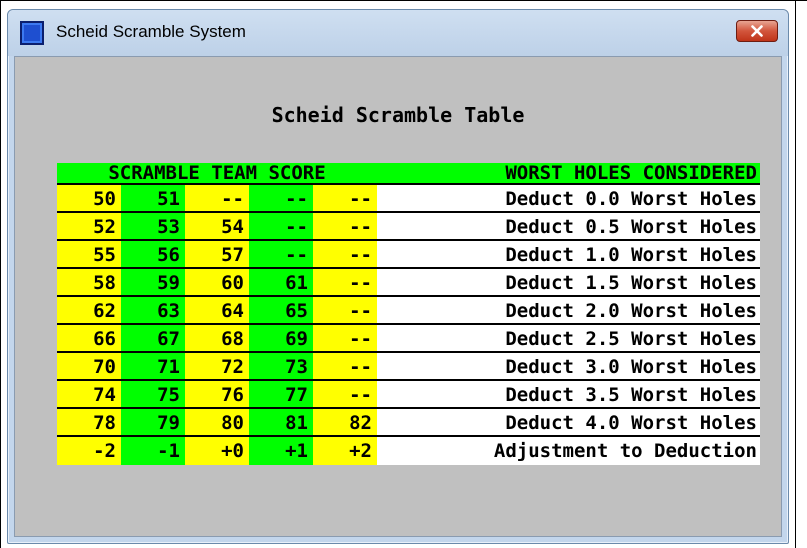  What do you see at coordinates (281, 311) in the screenshot?
I see `score-cell: 65` at bounding box center [281, 311].